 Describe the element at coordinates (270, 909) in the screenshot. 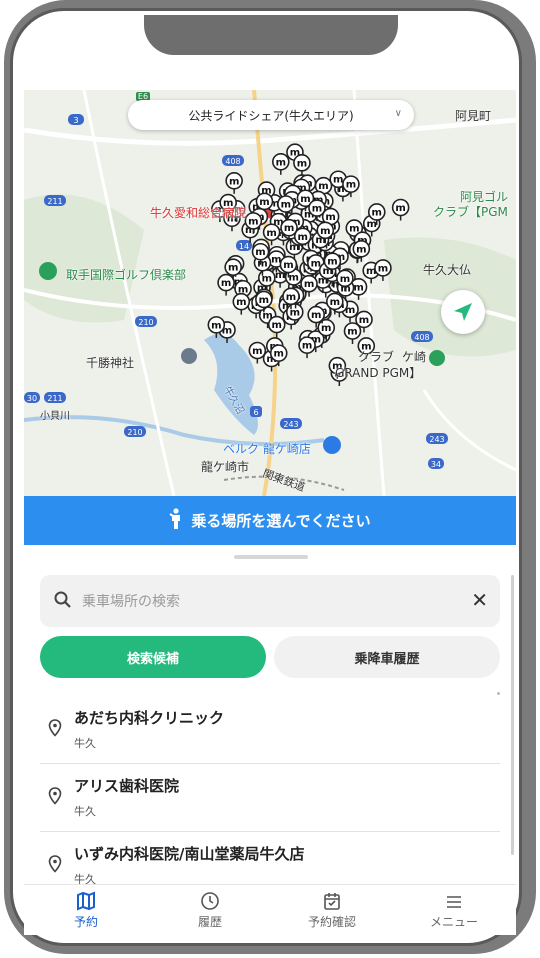

I see `bottom-navigation: 予約 履歴 予約確認 メニュー` at that location.